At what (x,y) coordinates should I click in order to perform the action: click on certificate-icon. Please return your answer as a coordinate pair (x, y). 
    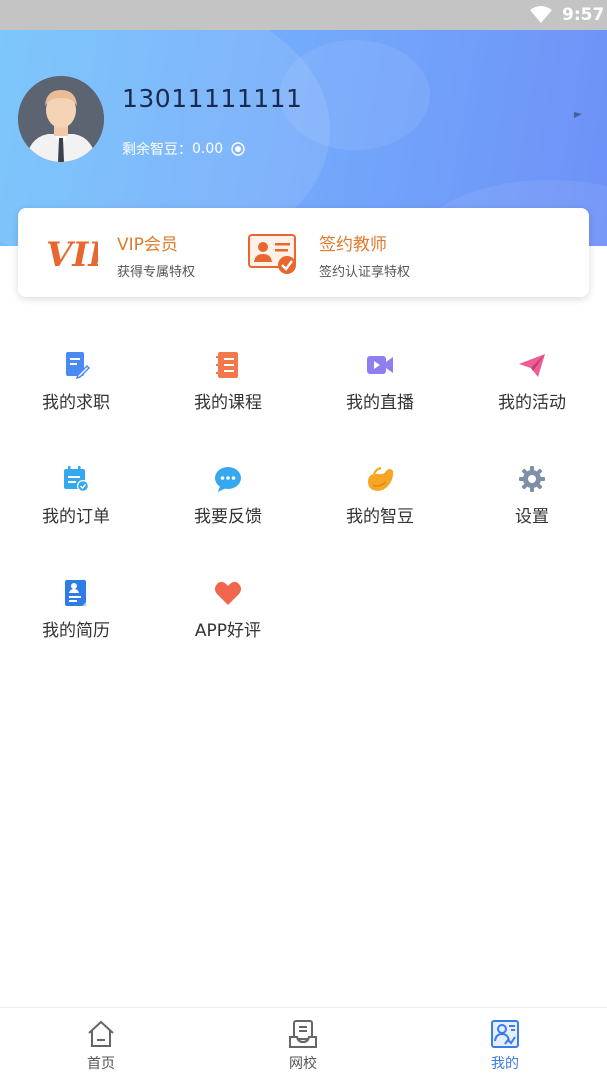
    Looking at the image, I should click on (272, 254).